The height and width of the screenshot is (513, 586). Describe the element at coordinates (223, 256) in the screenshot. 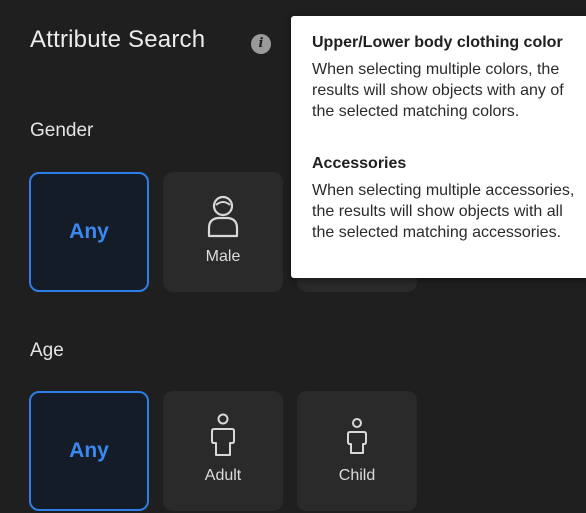

I see `gender-male-label: Male` at that location.